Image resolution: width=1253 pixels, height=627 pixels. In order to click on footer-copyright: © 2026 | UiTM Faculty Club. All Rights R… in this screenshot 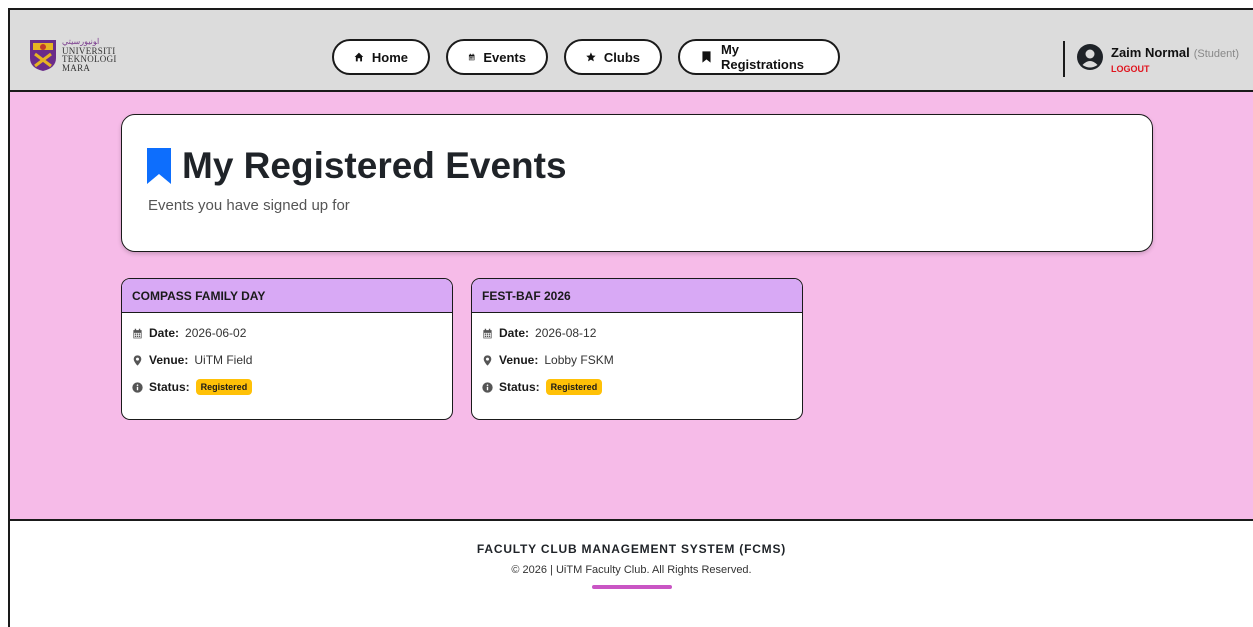, I will do `click(631, 570)`.